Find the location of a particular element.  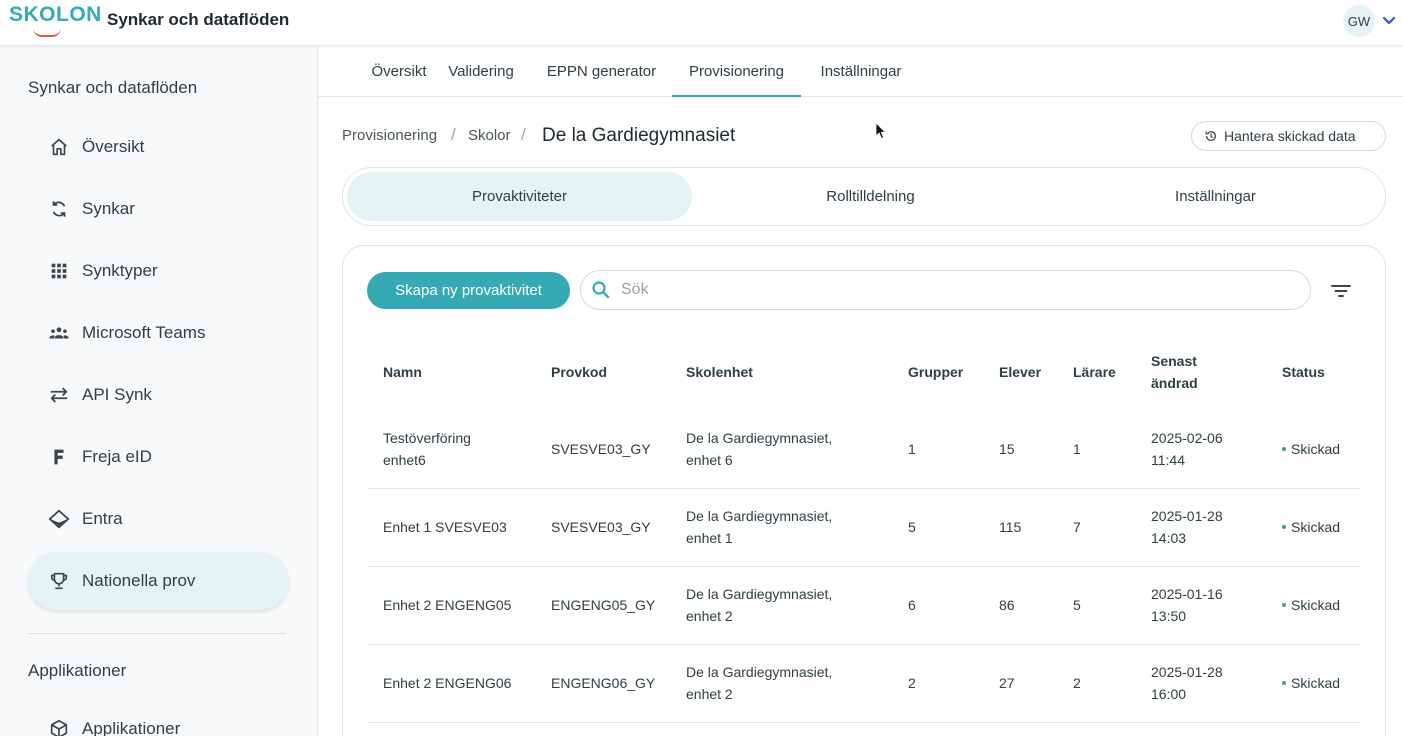

segment-rolltilldelning: Rolltilldelning is located at coordinates (870, 196).